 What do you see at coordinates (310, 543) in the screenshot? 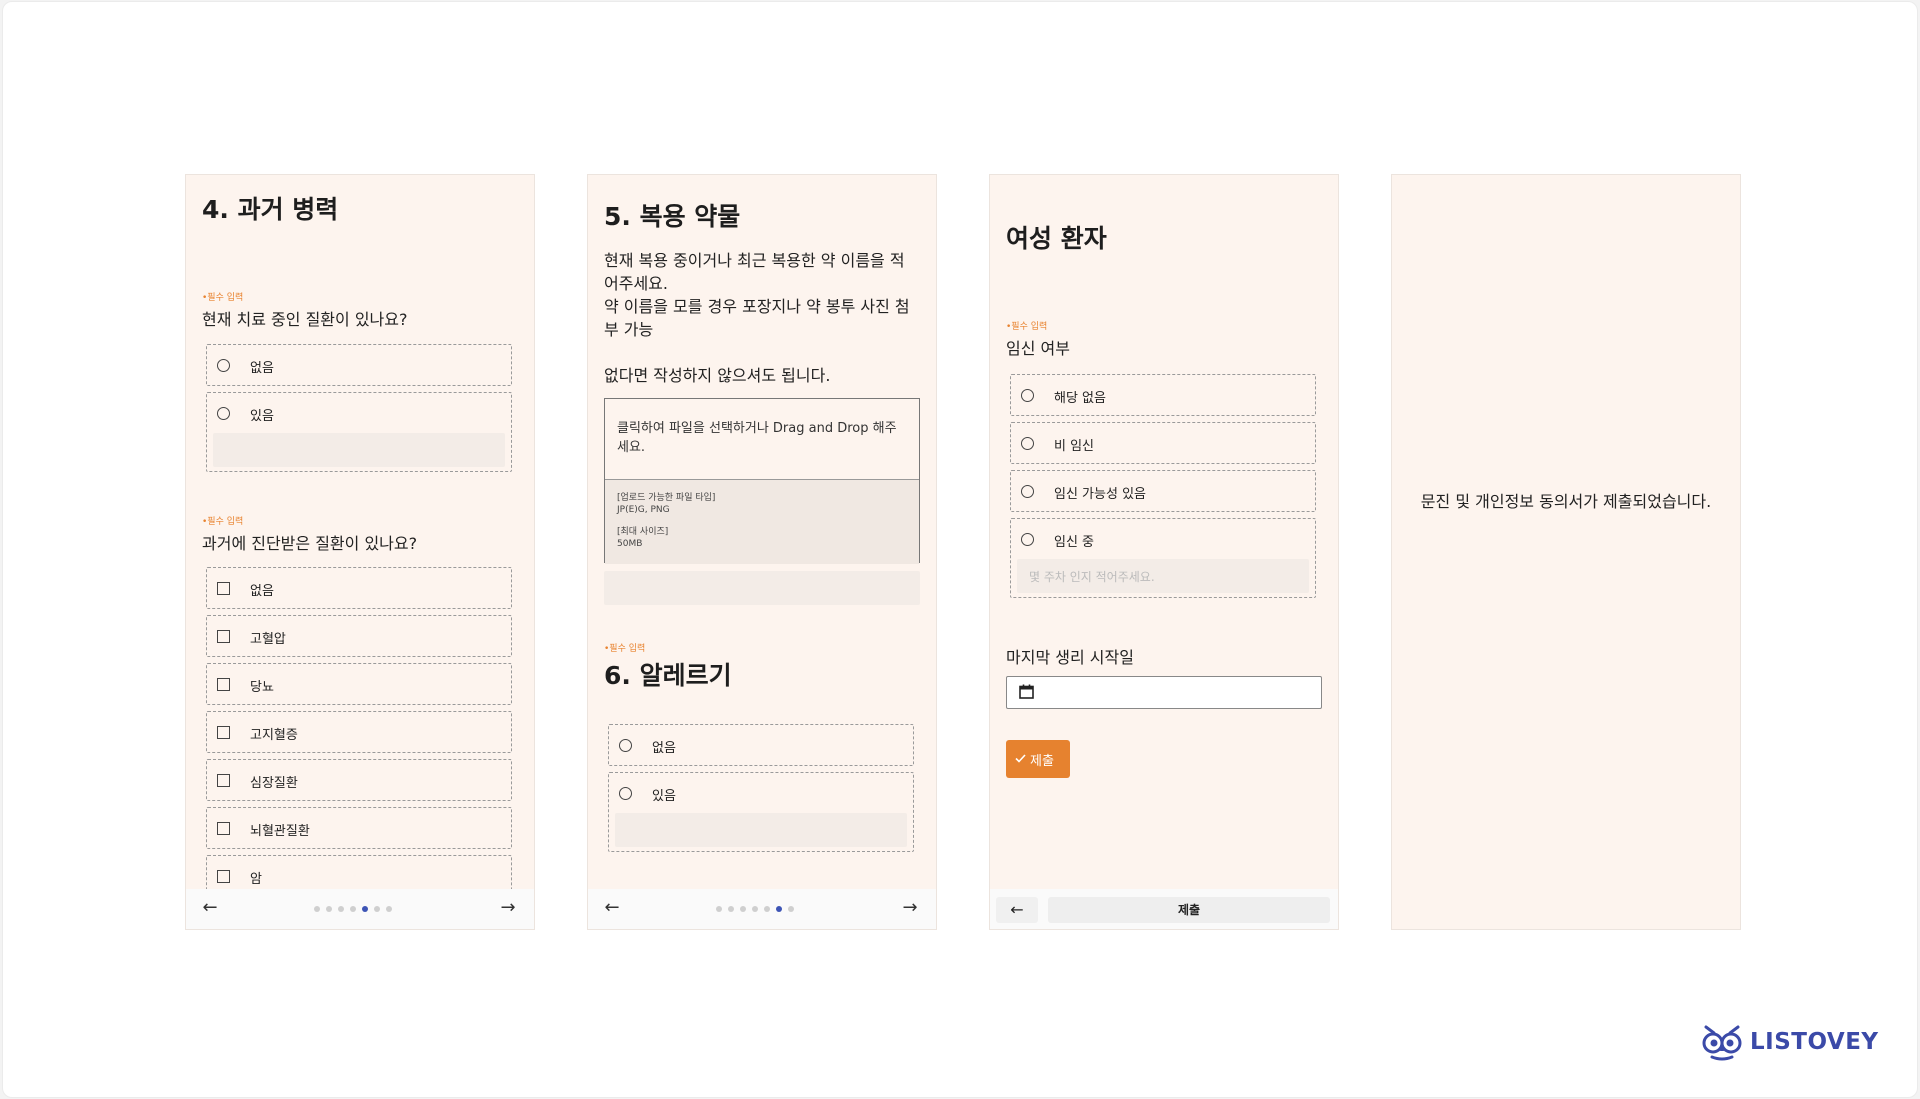
I see `question-label: 과거에 진단받은 질환이 있나요?` at bounding box center [310, 543].